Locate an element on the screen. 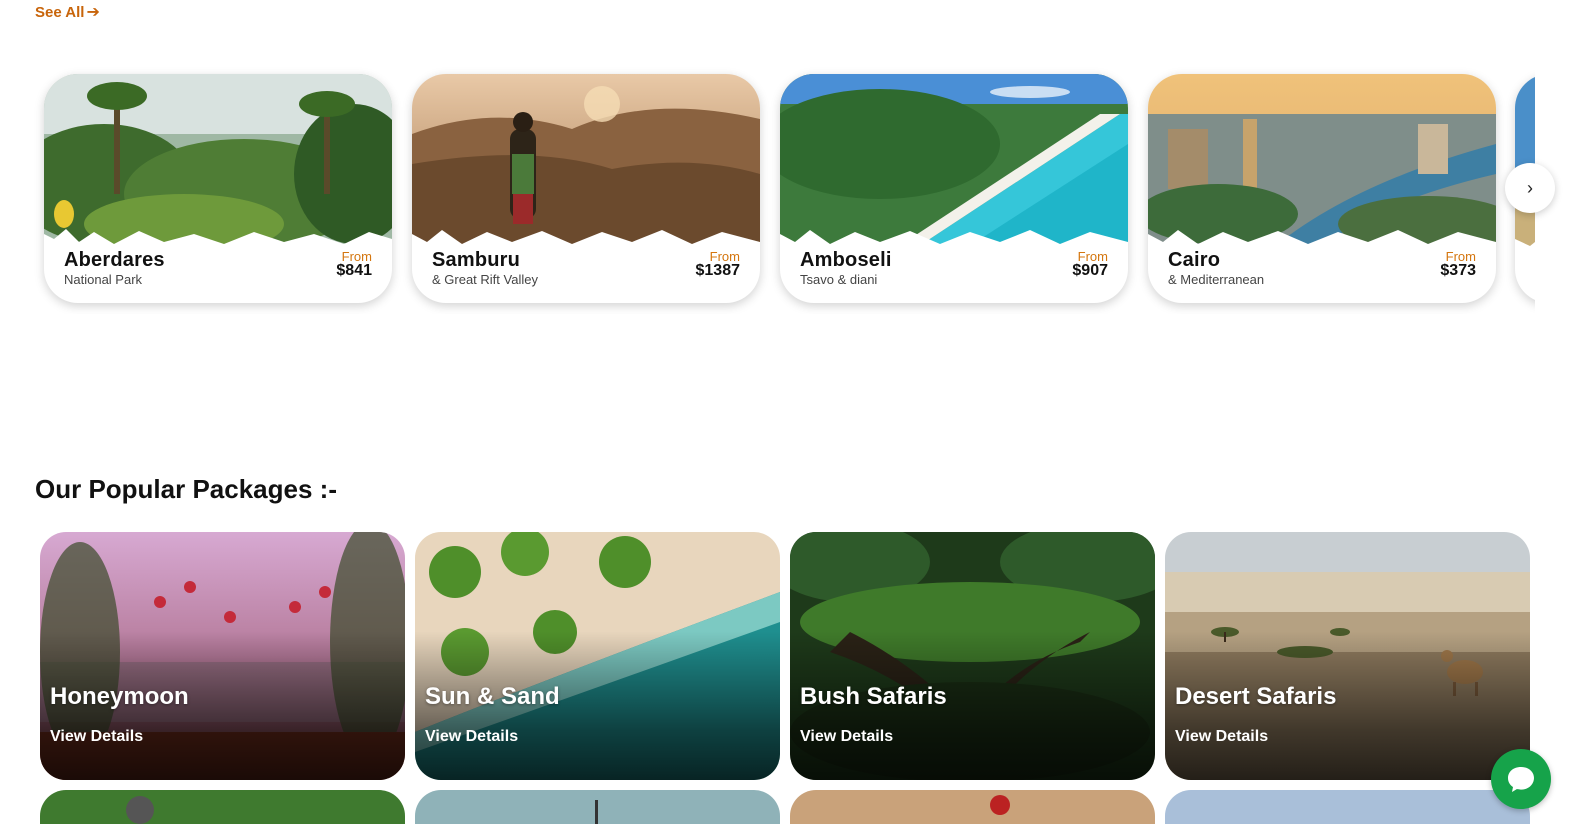  destination-info: Amboseli Tsavo & diani From $907 is located at coordinates (954, 263).